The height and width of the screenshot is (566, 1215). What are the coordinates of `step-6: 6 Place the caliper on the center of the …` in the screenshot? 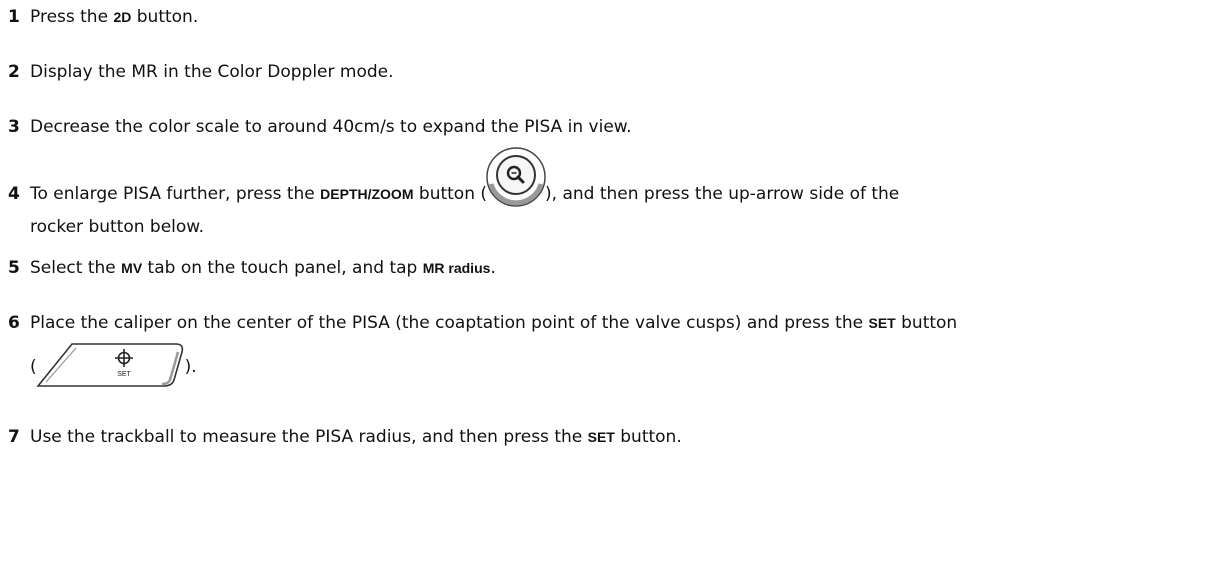 It's located at (608, 353).